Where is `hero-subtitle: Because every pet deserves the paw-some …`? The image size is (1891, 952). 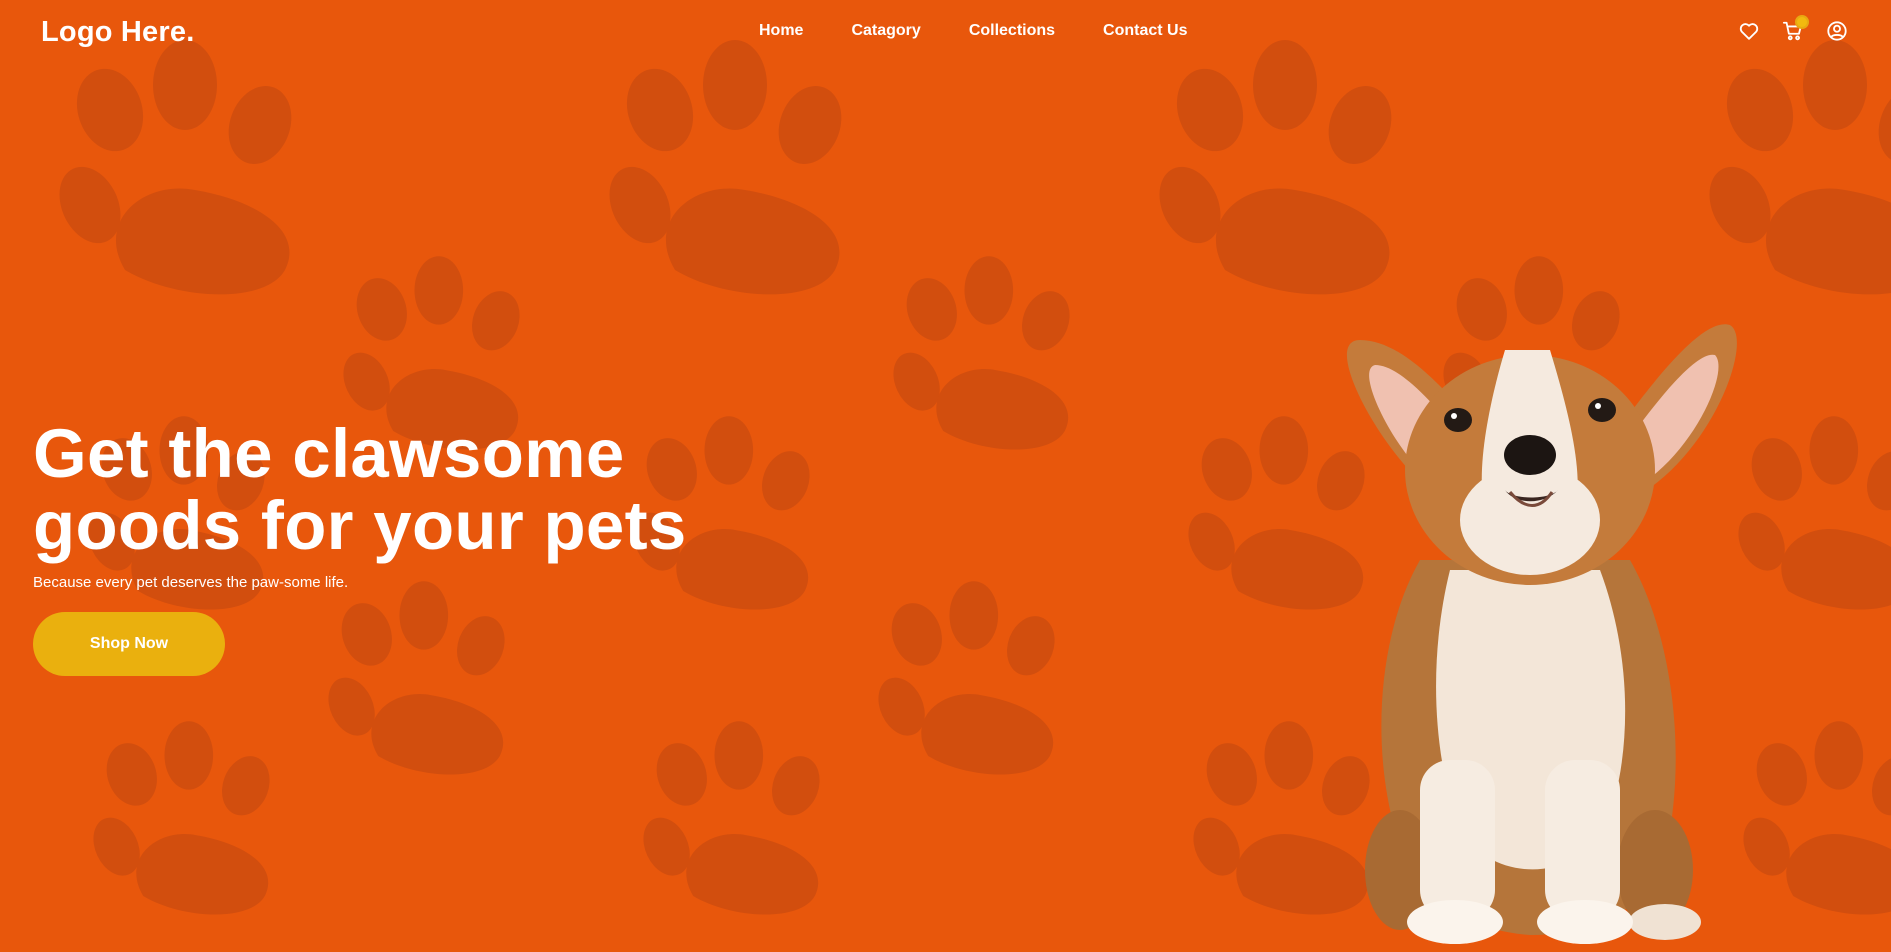
hero-subtitle: Because every pet deserves the paw-some … is located at coordinates (191, 582).